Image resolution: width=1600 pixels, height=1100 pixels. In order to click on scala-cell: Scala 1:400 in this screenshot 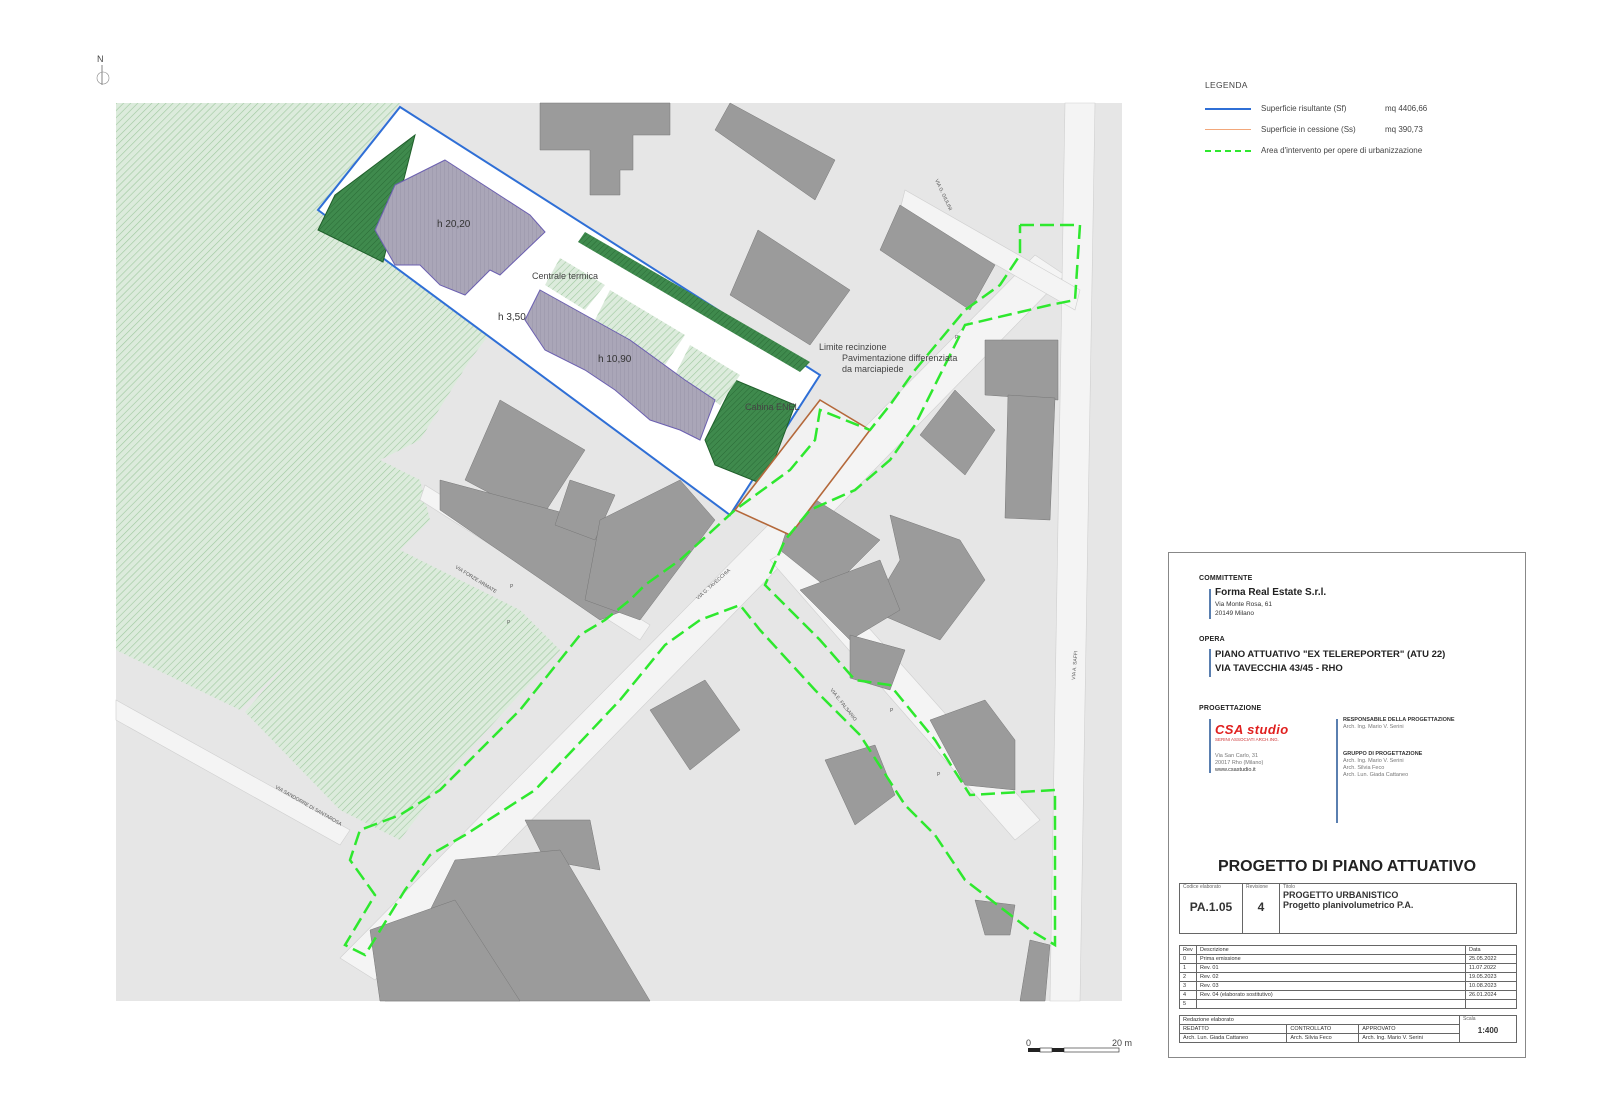, I will do `click(1488, 1029)`.